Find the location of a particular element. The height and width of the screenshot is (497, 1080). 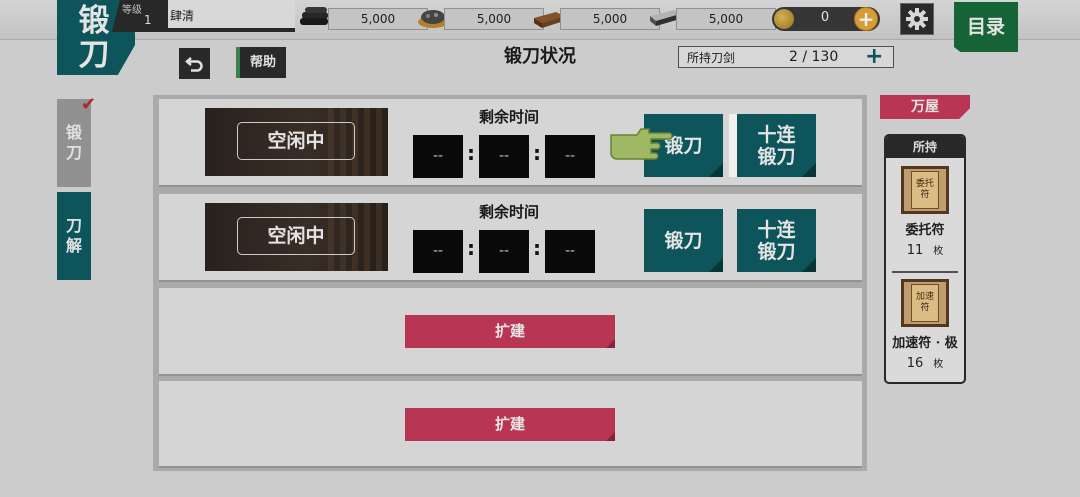

resource-tamahagane: 5,000 is located at coordinates (494, 19).